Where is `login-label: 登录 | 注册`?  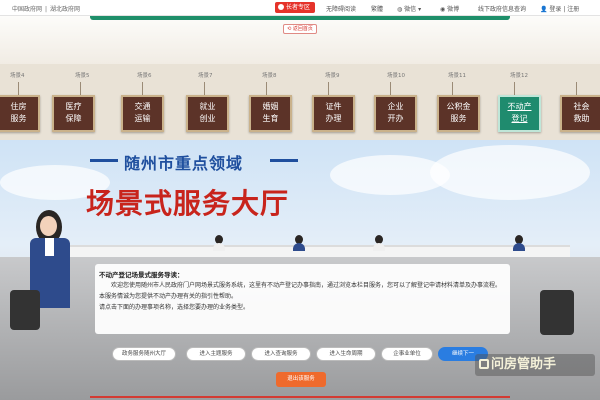 login-label: 登录 | 注册 is located at coordinates (564, 9).